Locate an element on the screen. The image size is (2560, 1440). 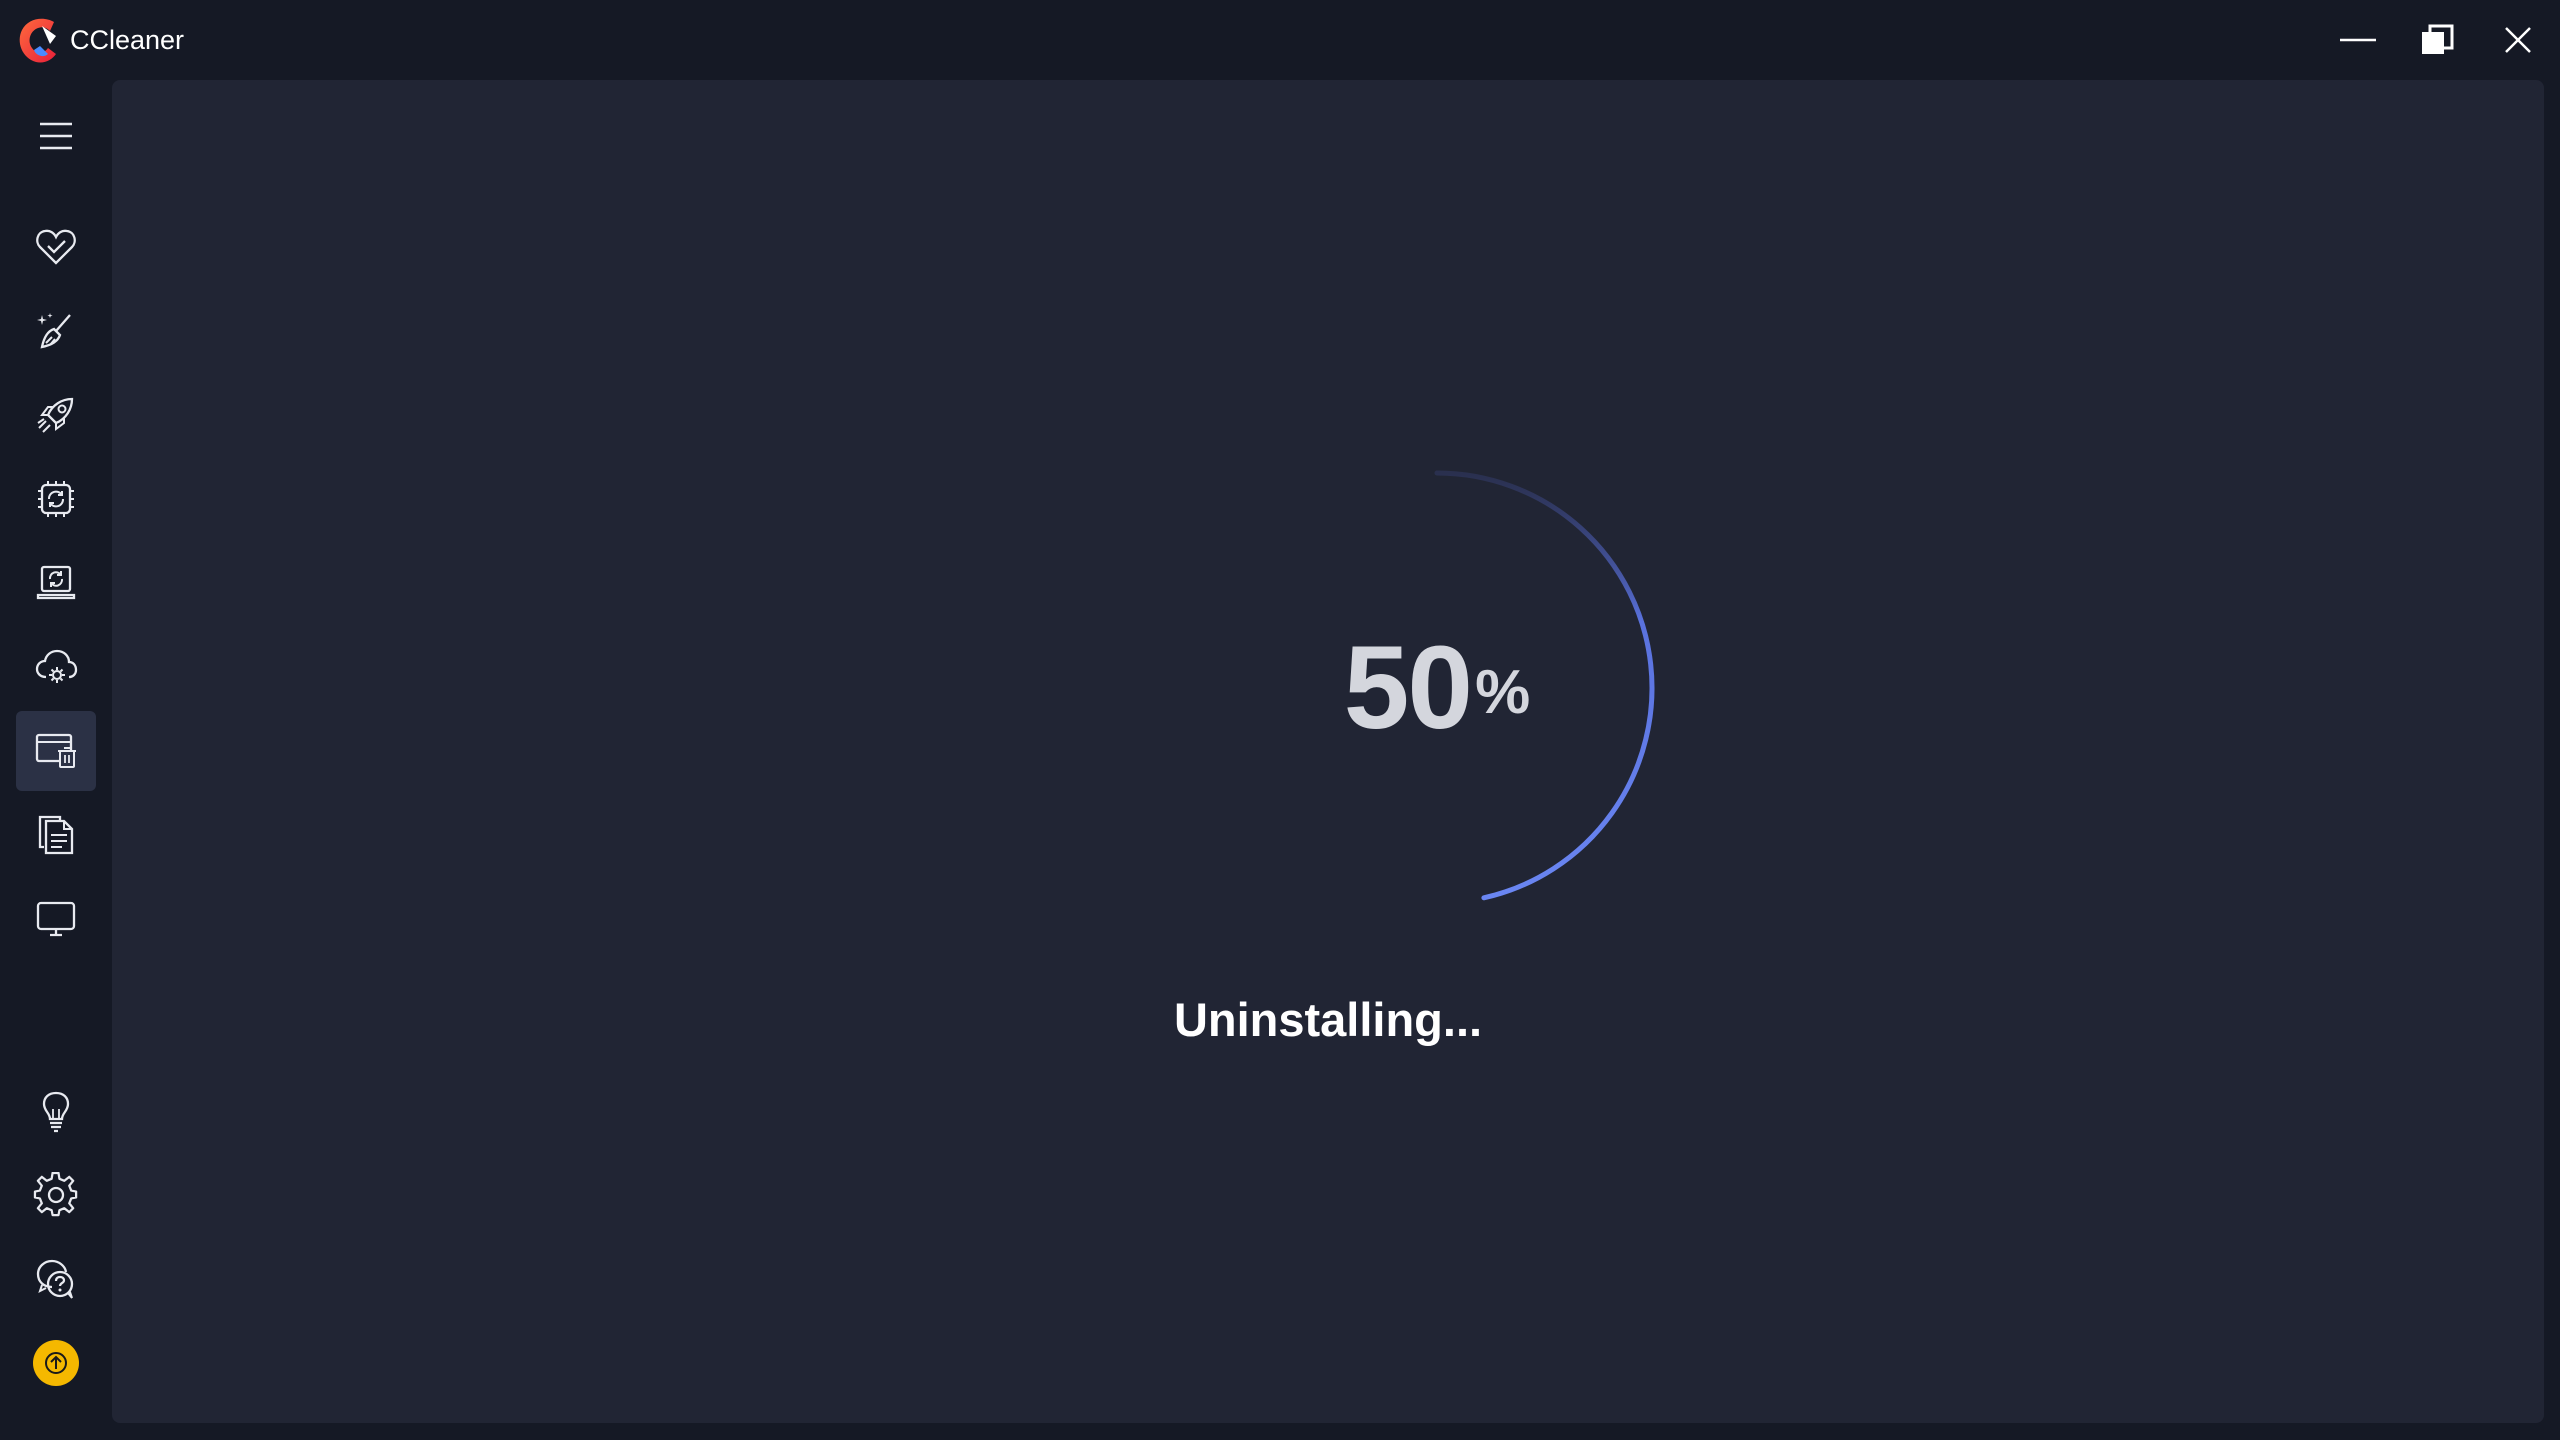
progress-percent: 50 % is located at coordinates (1437, 688).